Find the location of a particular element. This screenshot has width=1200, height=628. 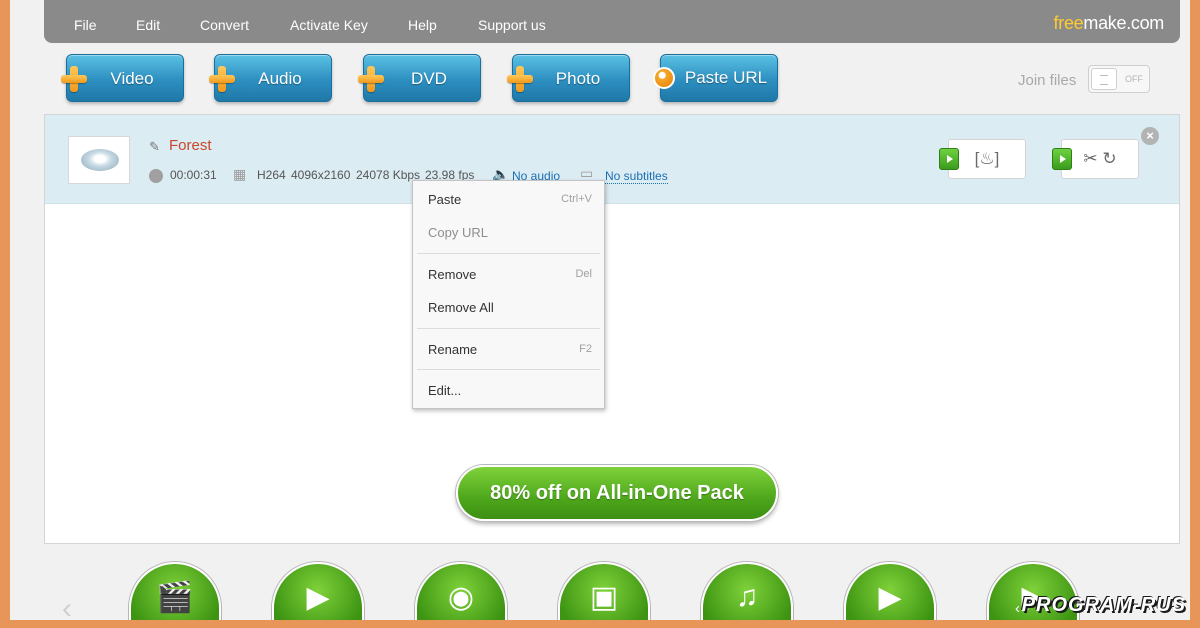

video-effects-button: [♨] is located at coordinates (982, 159).